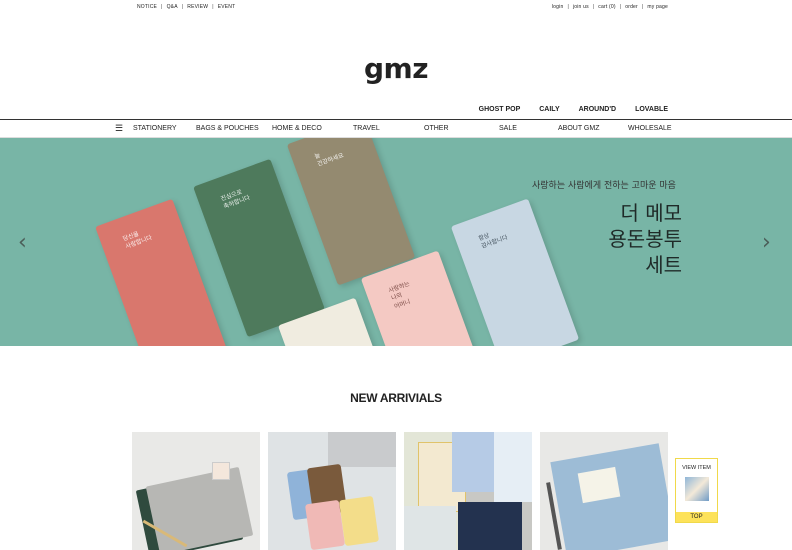 The height and width of the screenshot is (550, 792). I want to click on qna-link: Q&A, so click(172, 7).